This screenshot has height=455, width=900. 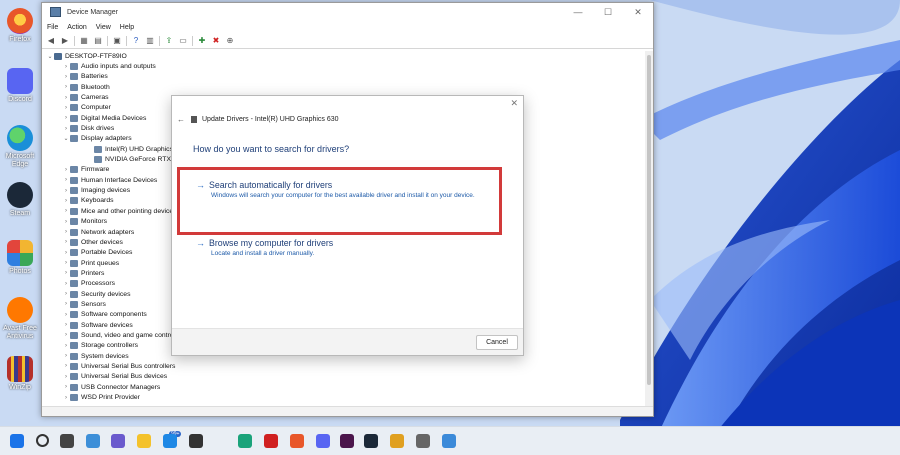 I want to click on mail-icon, so click(x=170, y=441).